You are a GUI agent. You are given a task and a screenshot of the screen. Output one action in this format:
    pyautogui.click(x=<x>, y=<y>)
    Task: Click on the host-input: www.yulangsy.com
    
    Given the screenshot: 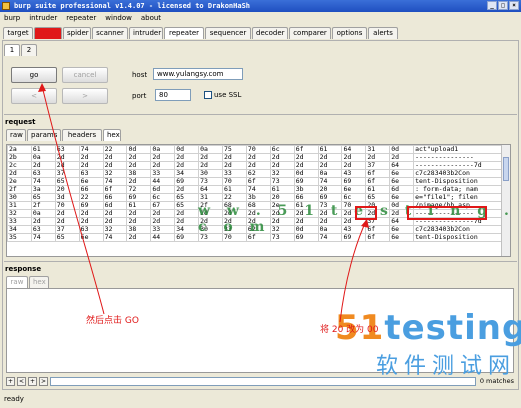 What is the action you would take?
    pyautogui.click(x=198, y=74)
    